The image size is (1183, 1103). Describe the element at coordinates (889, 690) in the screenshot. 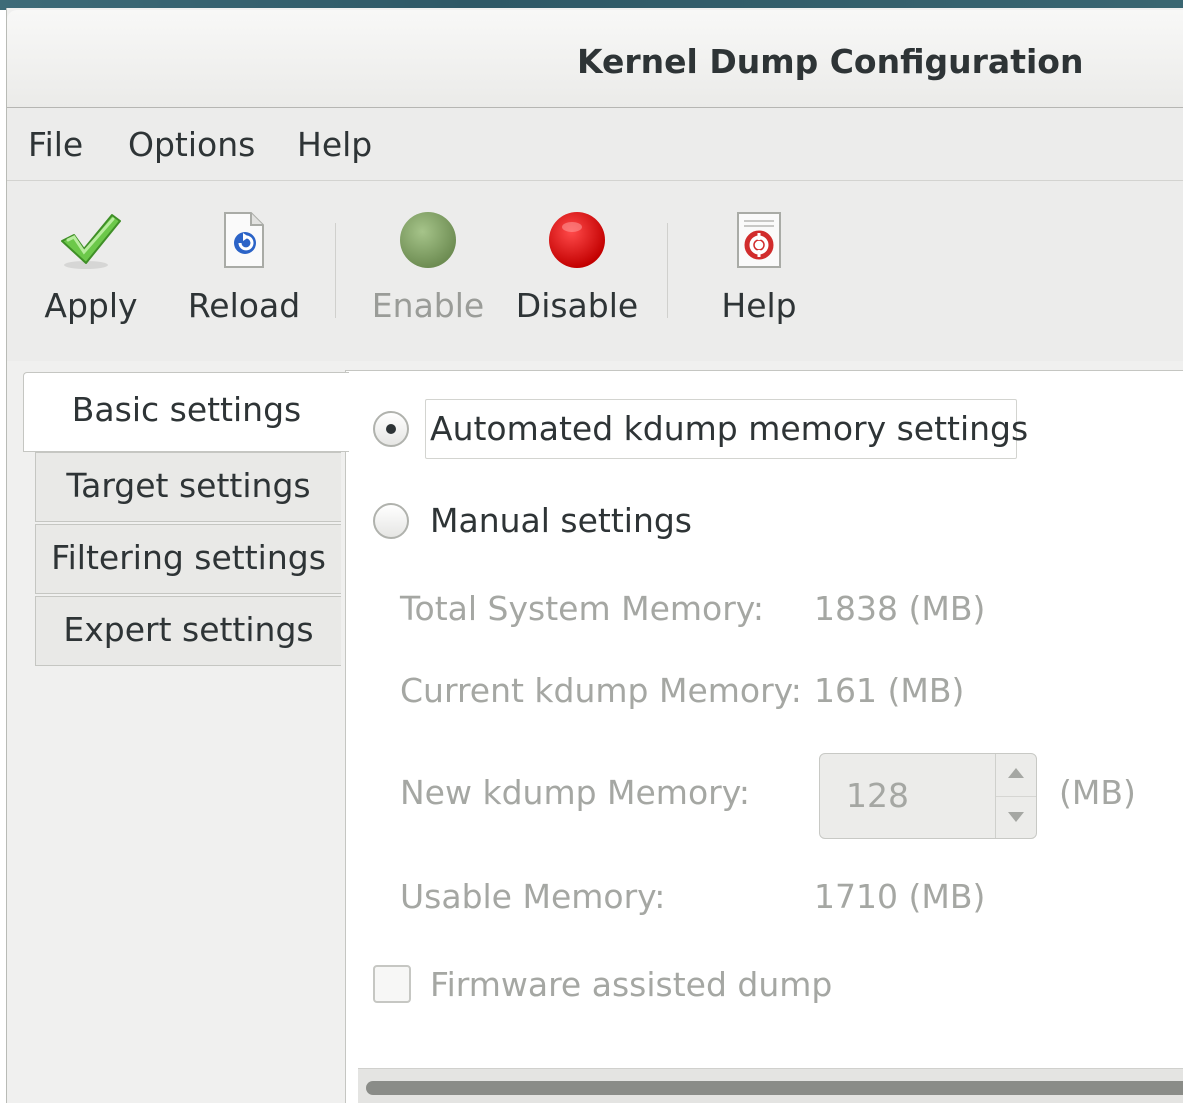

I see `current-kdump-memory-value: 161 (MB)` at that location.